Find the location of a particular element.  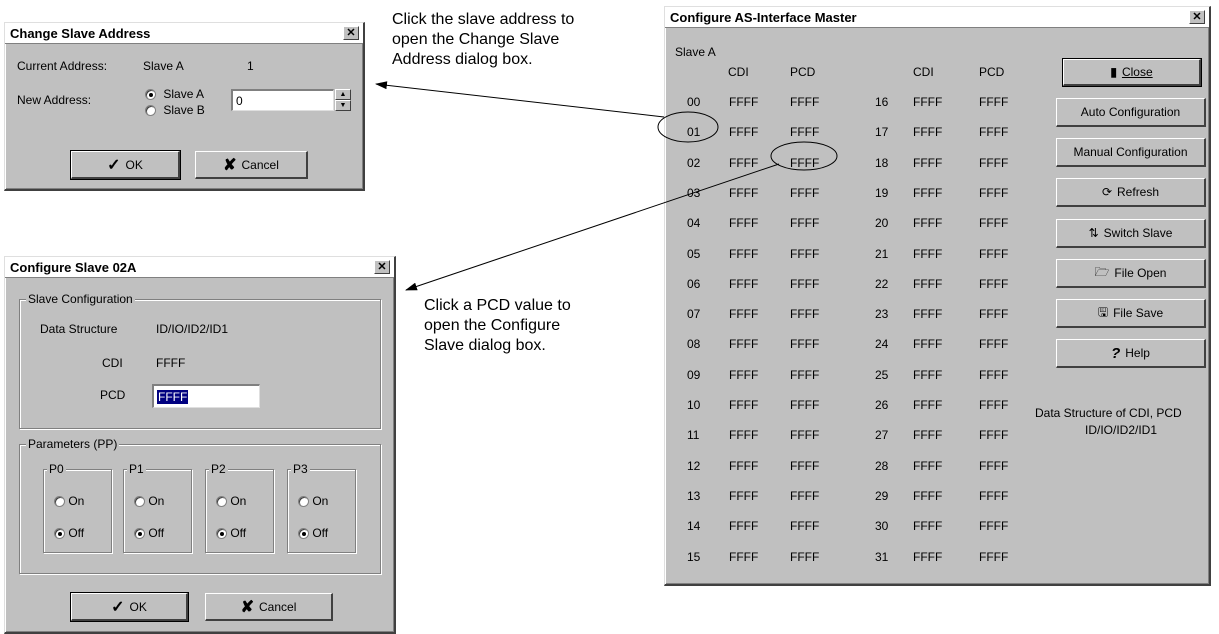

slave-address: 24 is located at coordinates (881, 344).